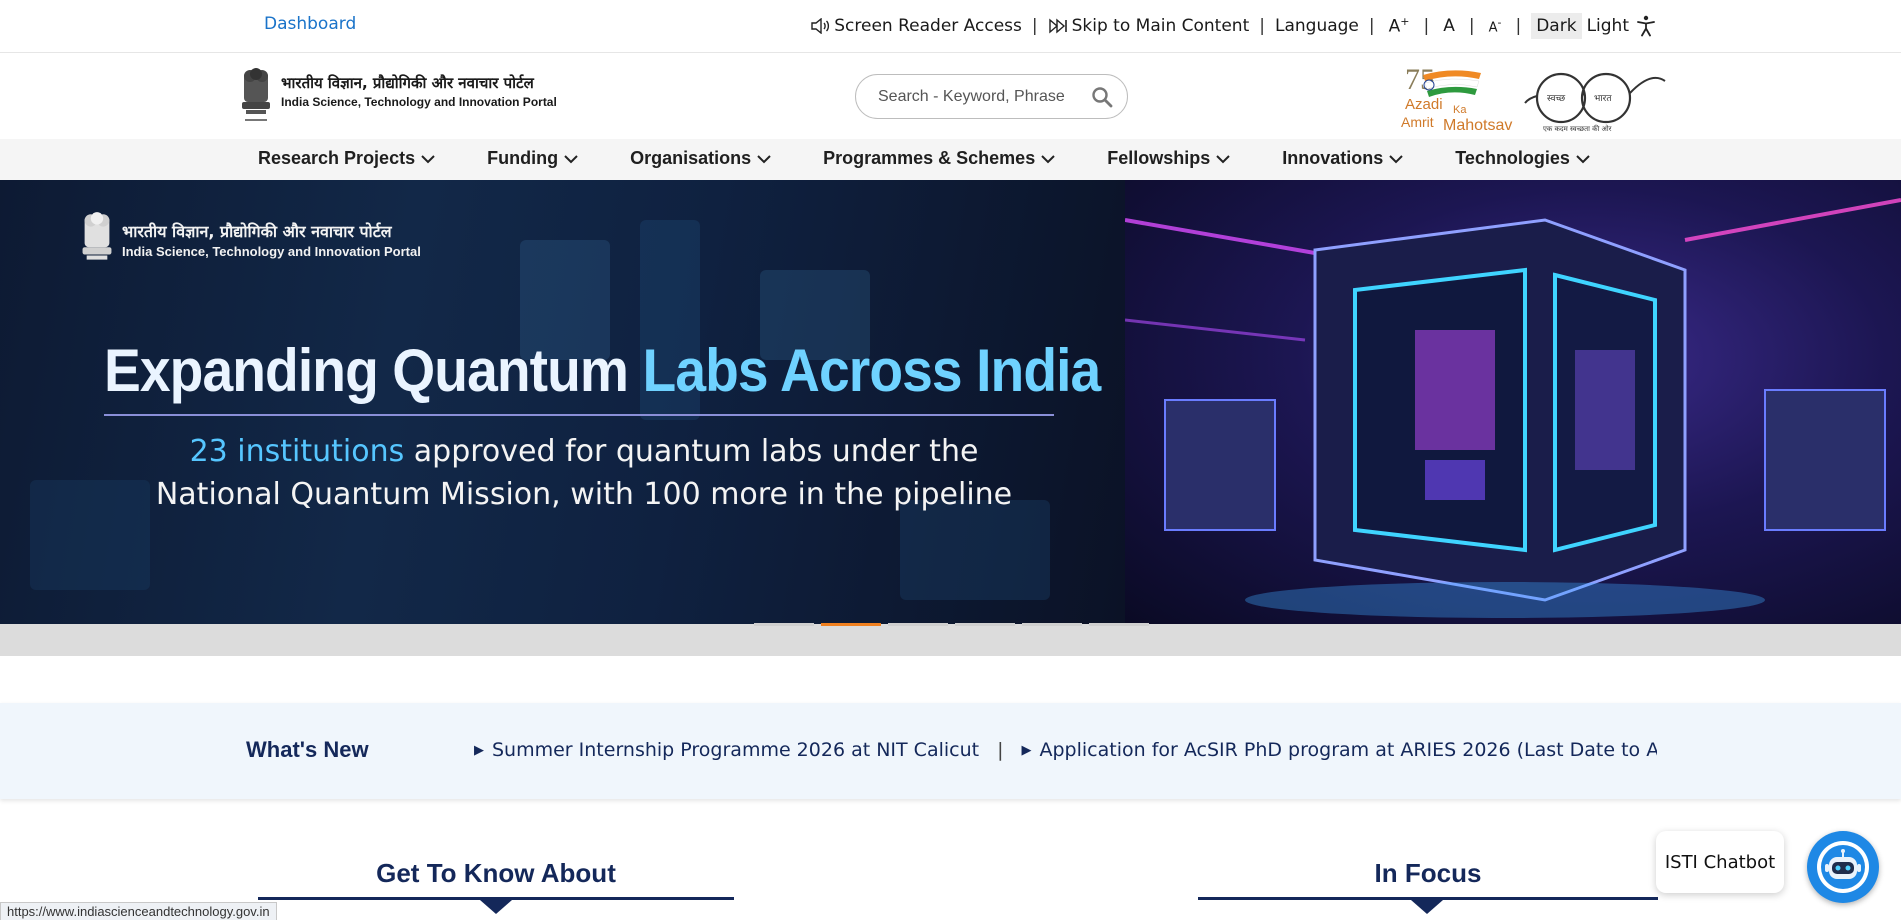 The height and width of the screenshot is (920, 1901). Describe the element at coordinates (1608, 26) in the screenshot. I see `light-theme-button: Light` at that location.